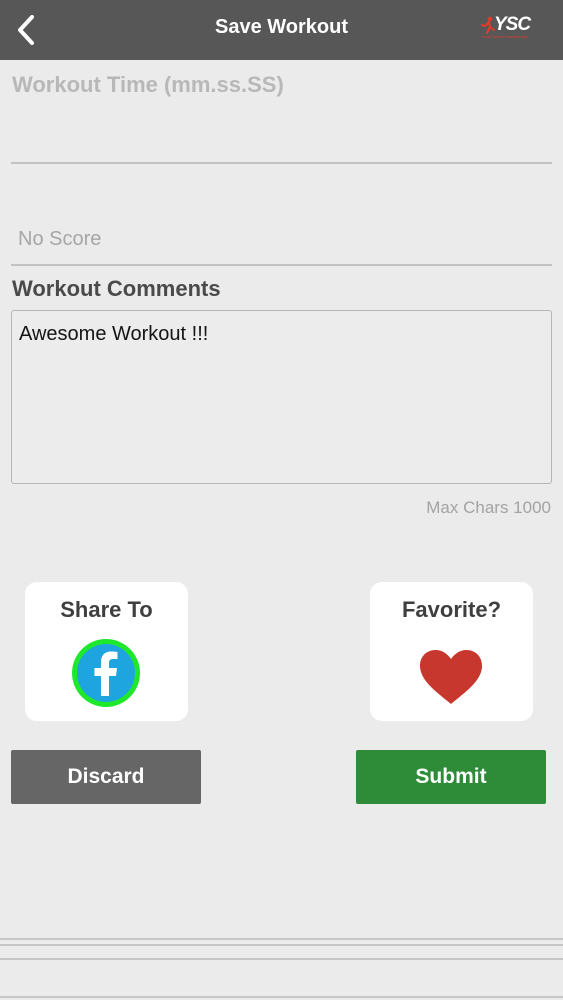 Image resolution: width=563 pixels, height=1000 pixels. I want to click on discard-button: Discard, so click(106, 777).